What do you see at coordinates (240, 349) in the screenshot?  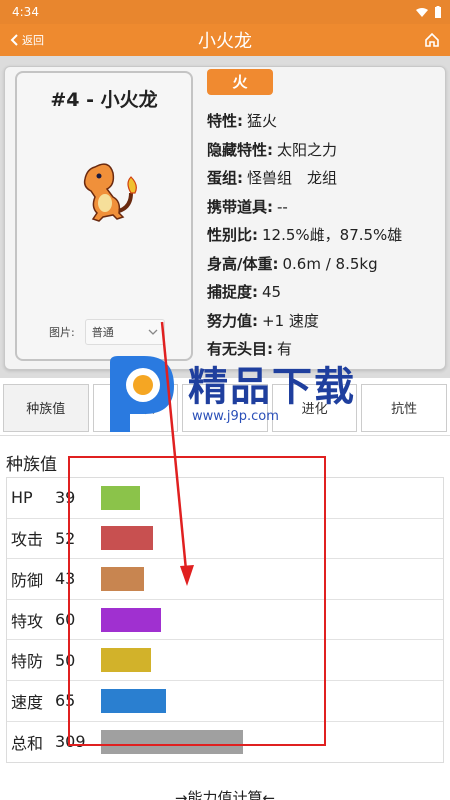 I see `info-key: 有无头目:` at bounding box center [240, 349].